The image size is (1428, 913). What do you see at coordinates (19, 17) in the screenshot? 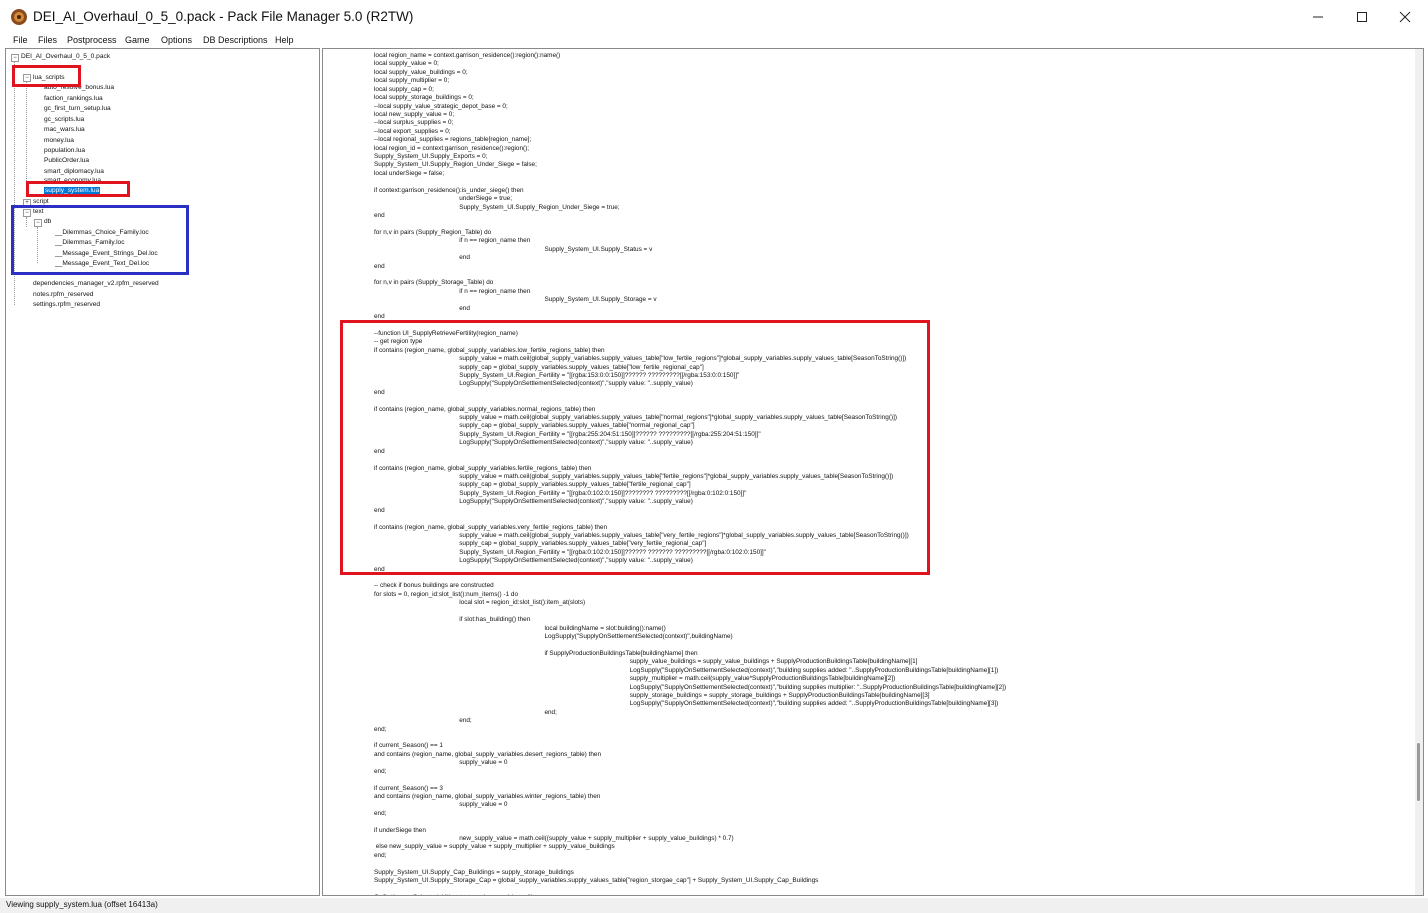
I see `app-icon` at bounding box center [19, 17].